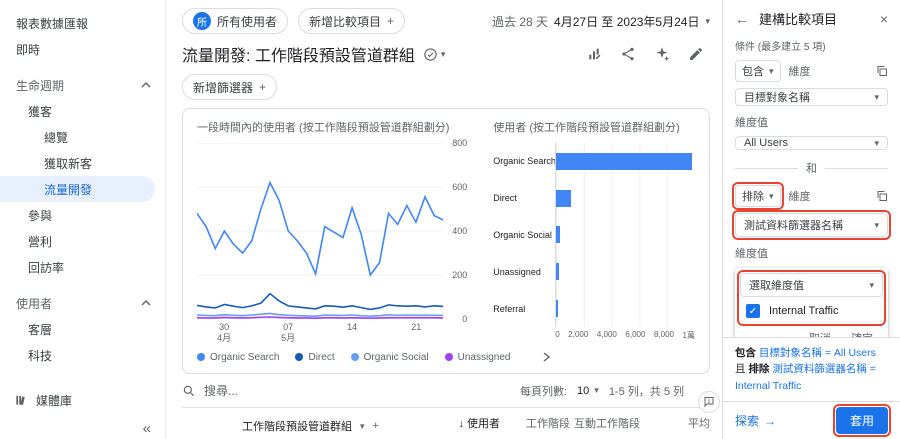 The height and width of the screenshot is (439, 900). Describe the element at coordinates (517, 271) in the screenshot. I see `bar-category-label: Unassigned` at that location.